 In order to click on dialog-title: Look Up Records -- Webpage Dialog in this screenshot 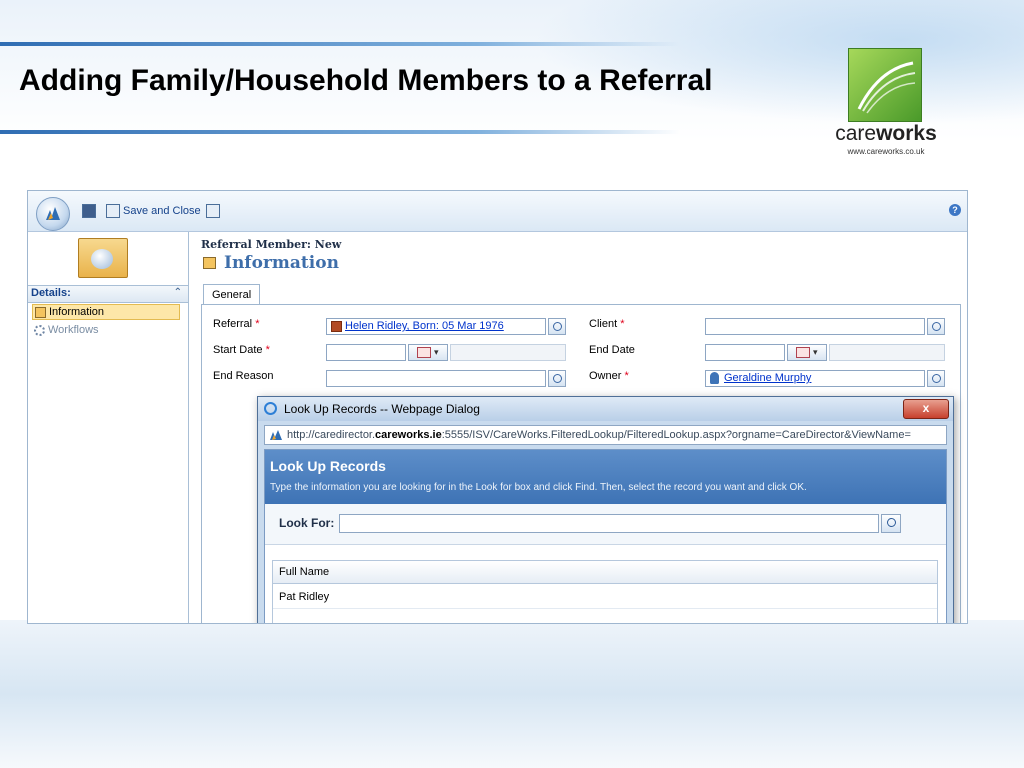, I will do `click(382, 409)`.